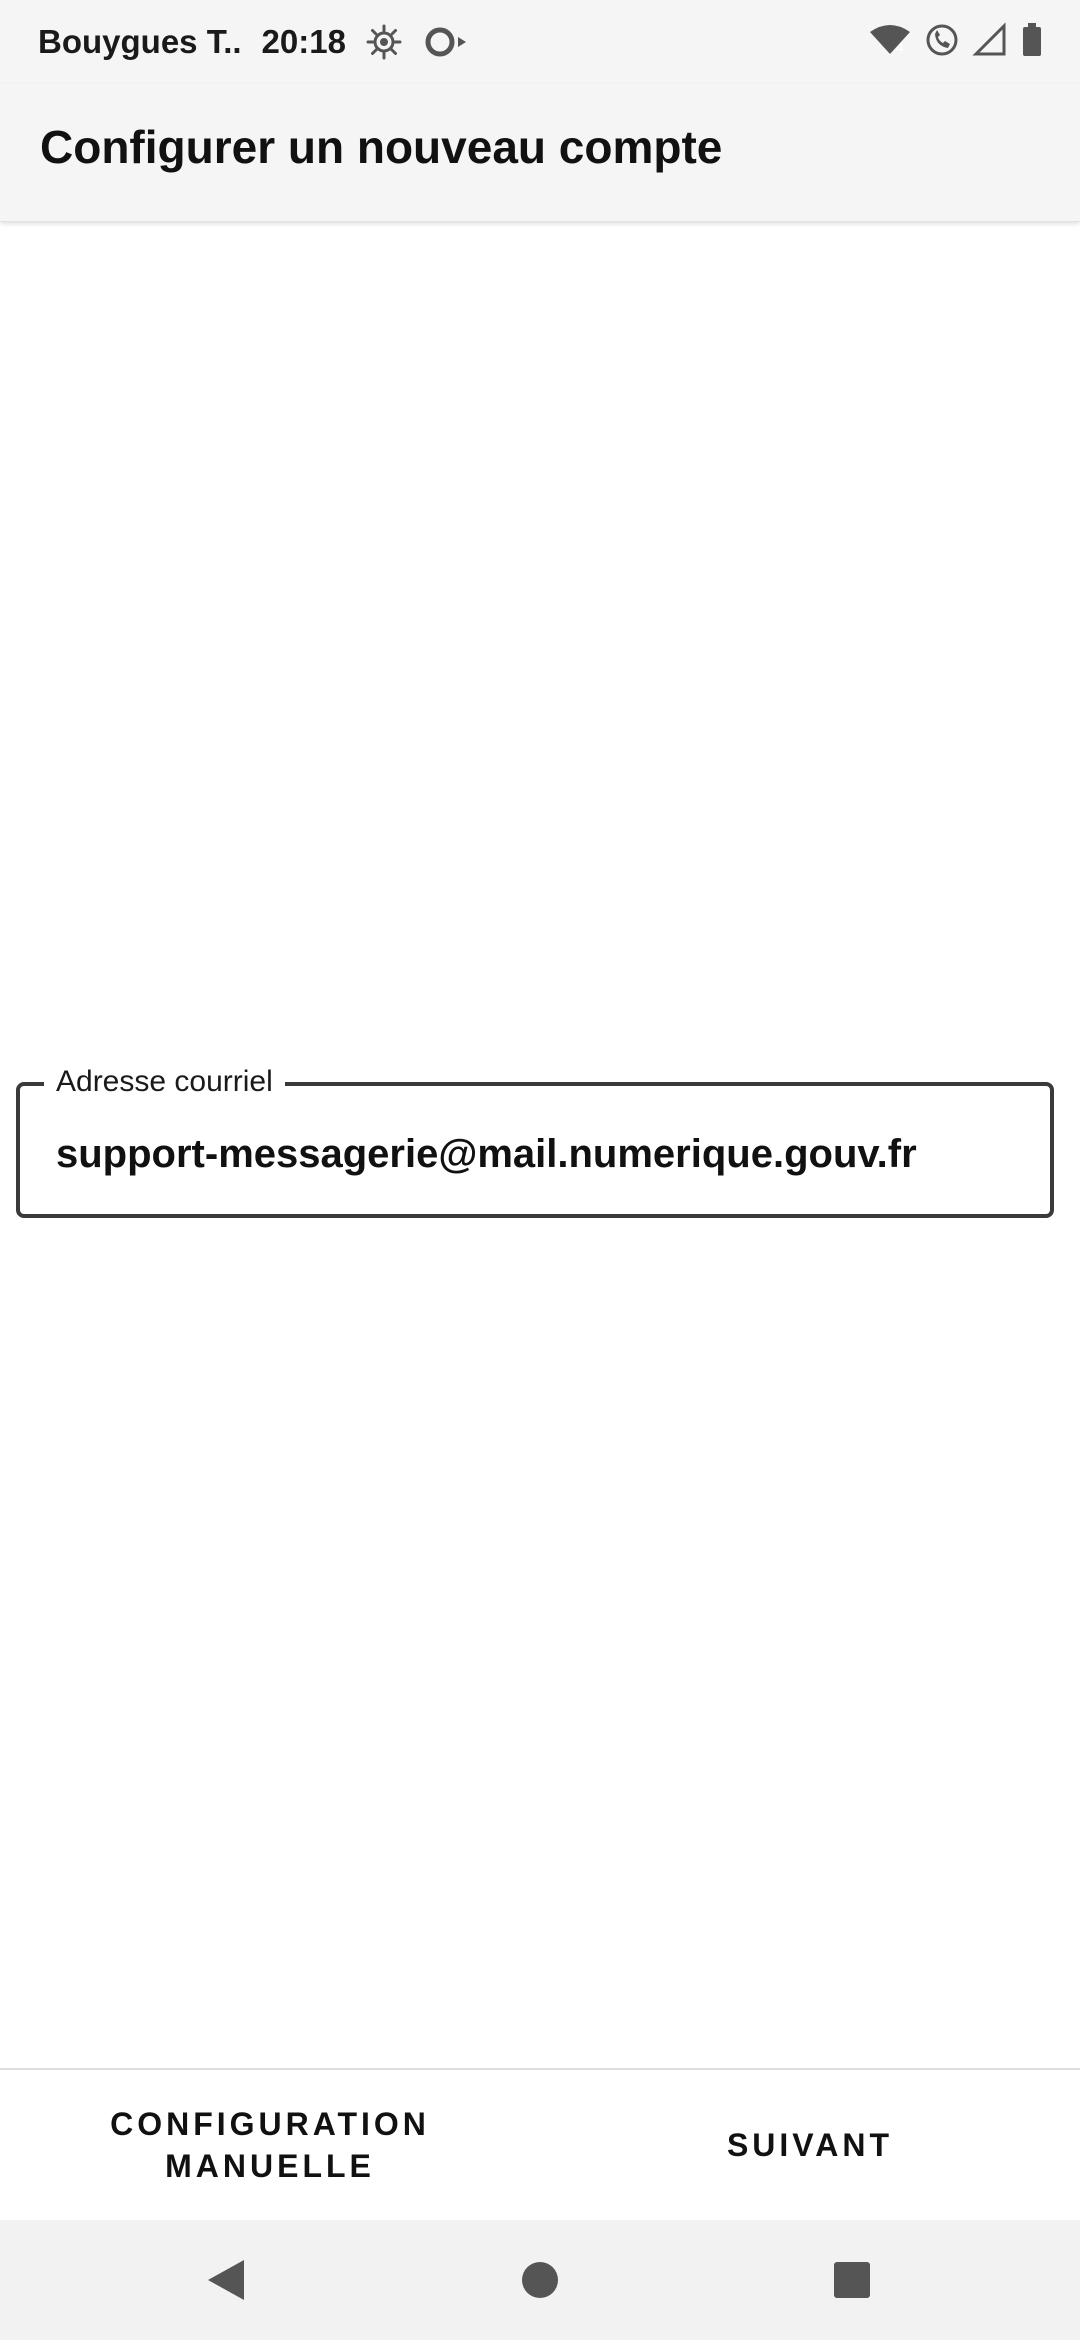  I want to click on sync-icon, so click(447, 42).